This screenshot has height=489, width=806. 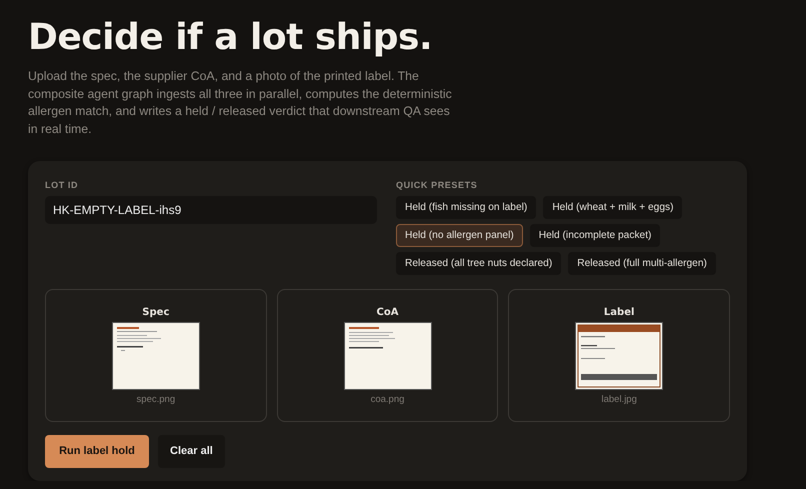 I want to click on tile-title: CoA, so click(x=387, y=312).